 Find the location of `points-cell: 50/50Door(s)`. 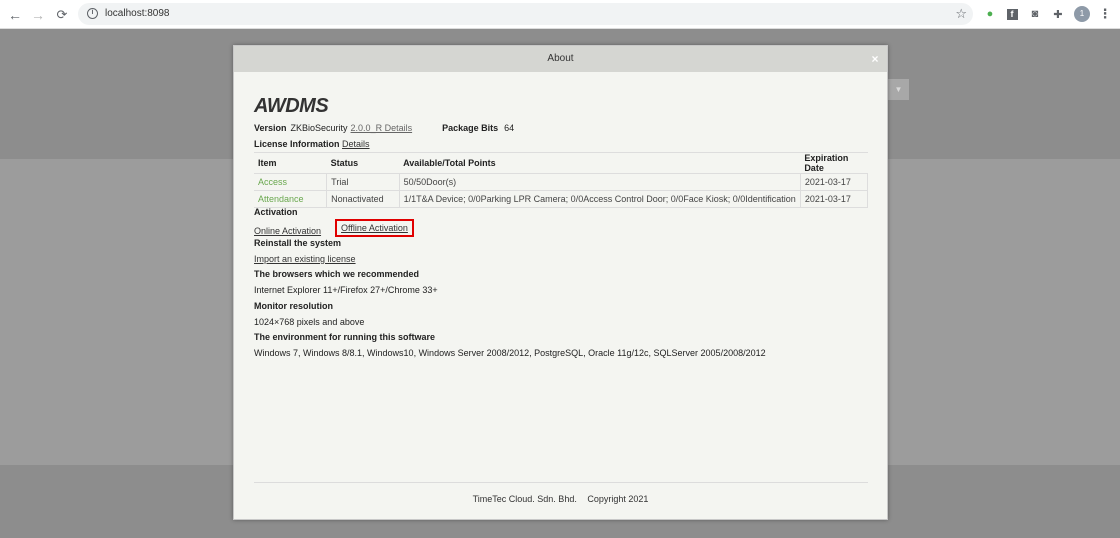

points-cell: 50/50Door(s) is located at coordinates (599, 182).